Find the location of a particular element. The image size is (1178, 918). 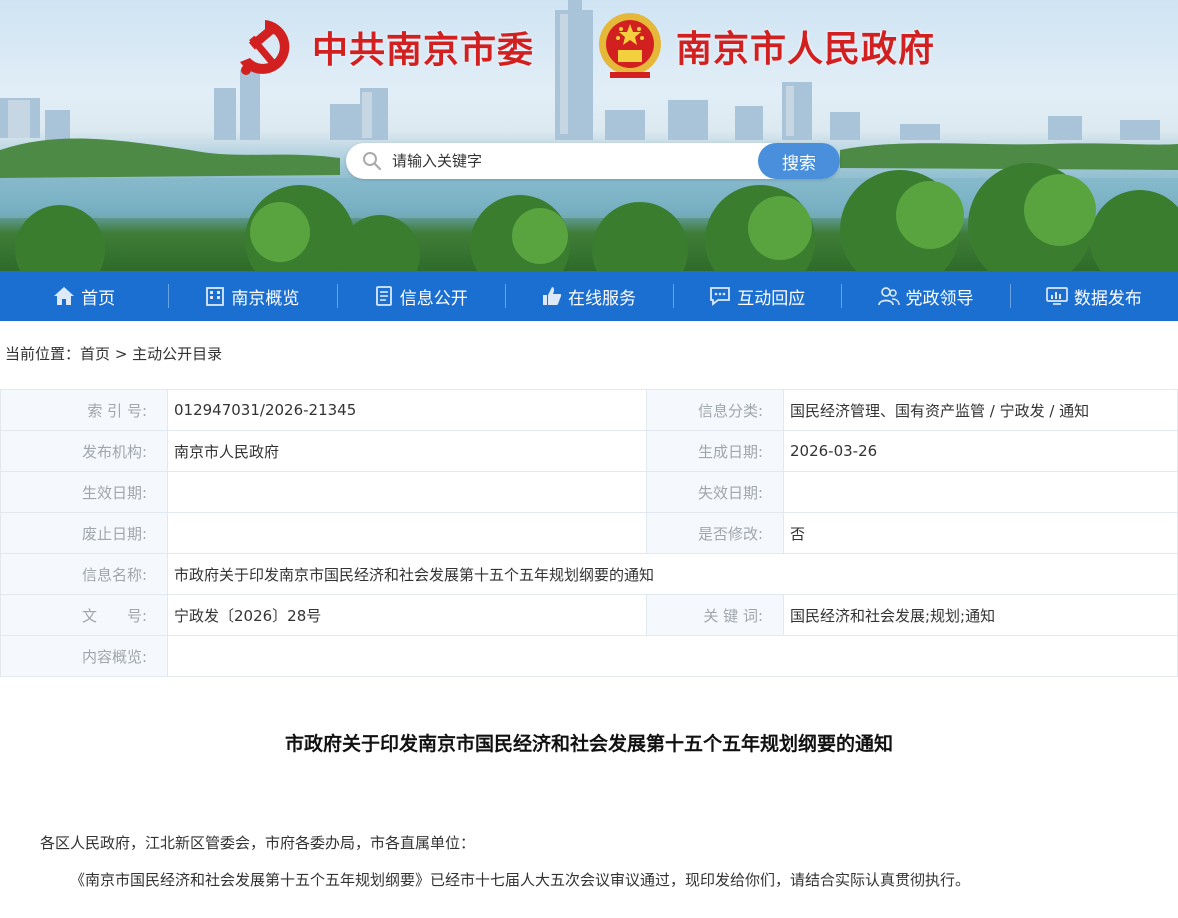

meta-label: 废止日期: is located at coordinates (84, 533).